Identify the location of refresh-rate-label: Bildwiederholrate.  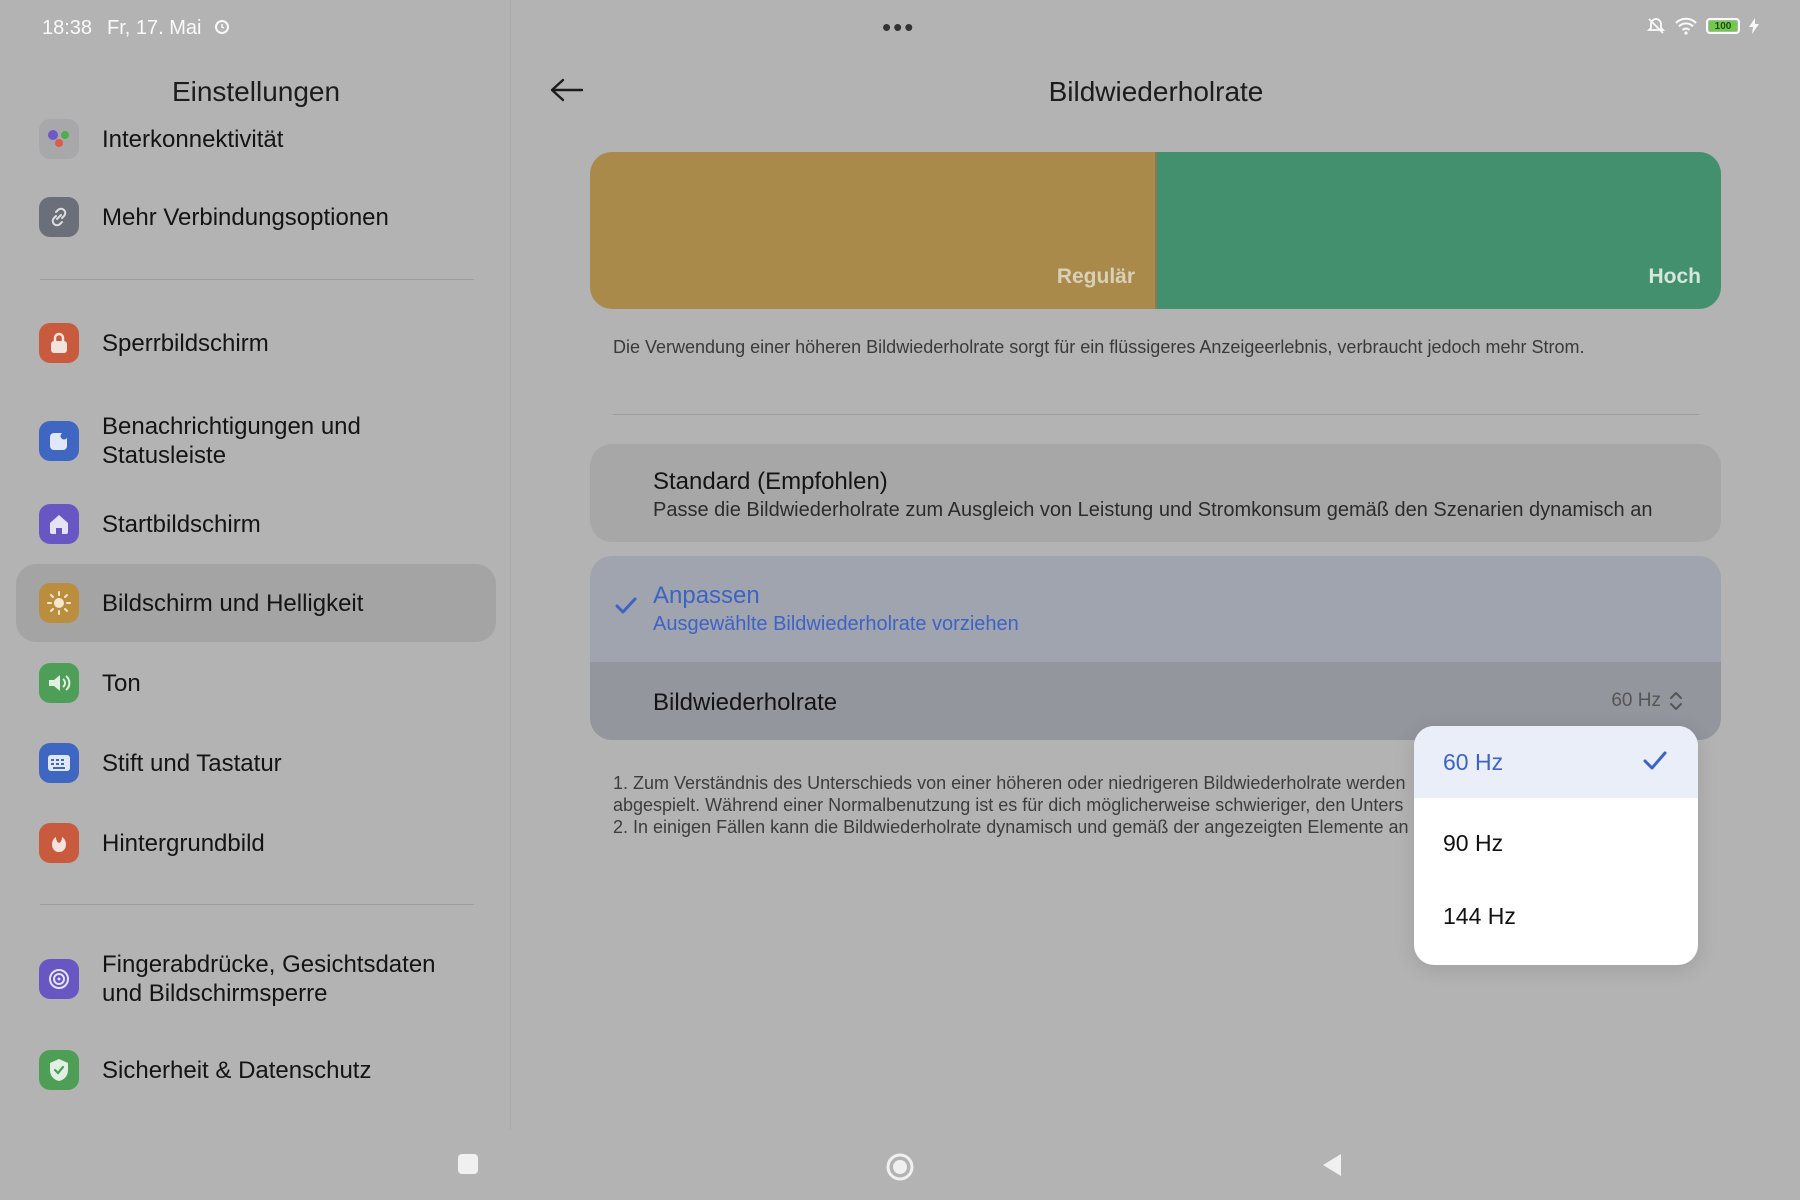
(745, 702).